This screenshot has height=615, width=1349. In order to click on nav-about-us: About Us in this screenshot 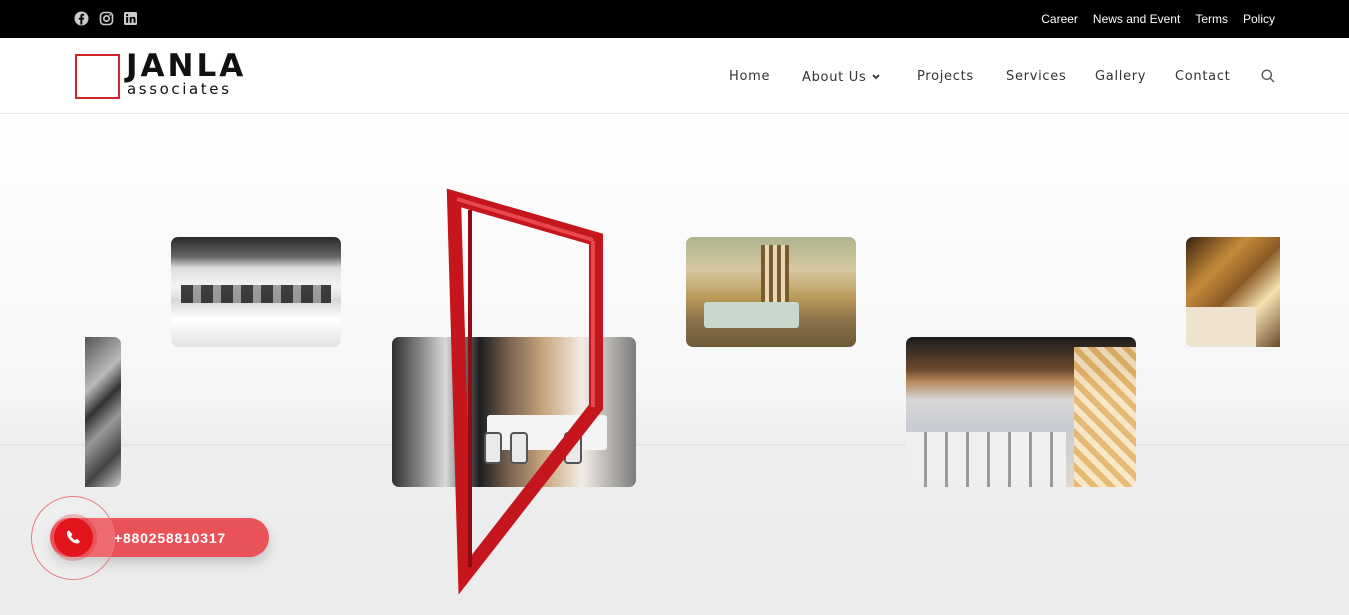, I will do `click(841, 77)`.